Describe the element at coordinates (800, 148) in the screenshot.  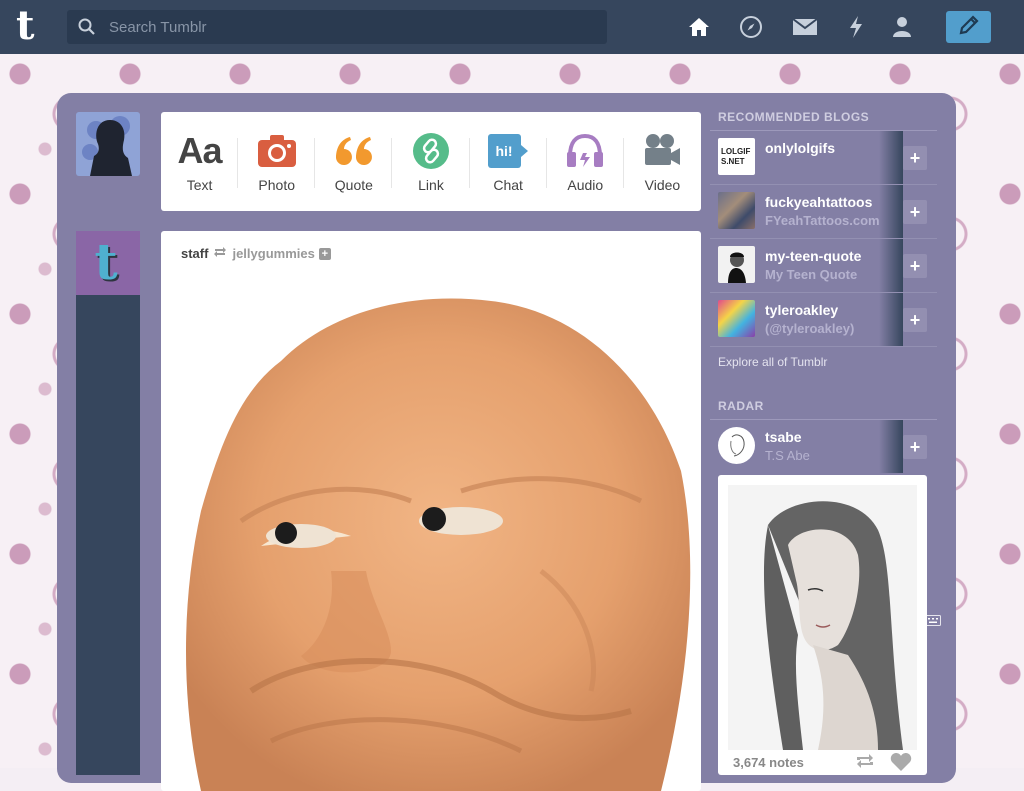
I see `blog-name: onlylolgifs` at that location.